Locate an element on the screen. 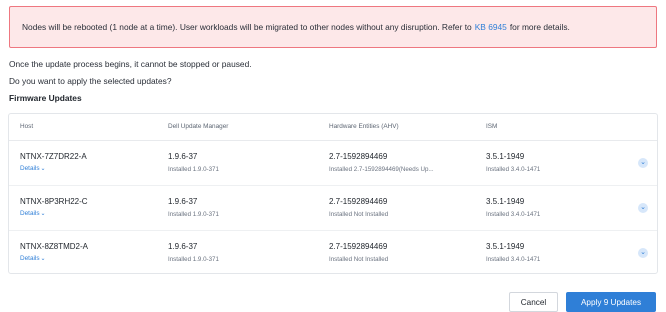 The image size is (666, 312). alert-text-end: for more details. is located at coordinates (539, 27).